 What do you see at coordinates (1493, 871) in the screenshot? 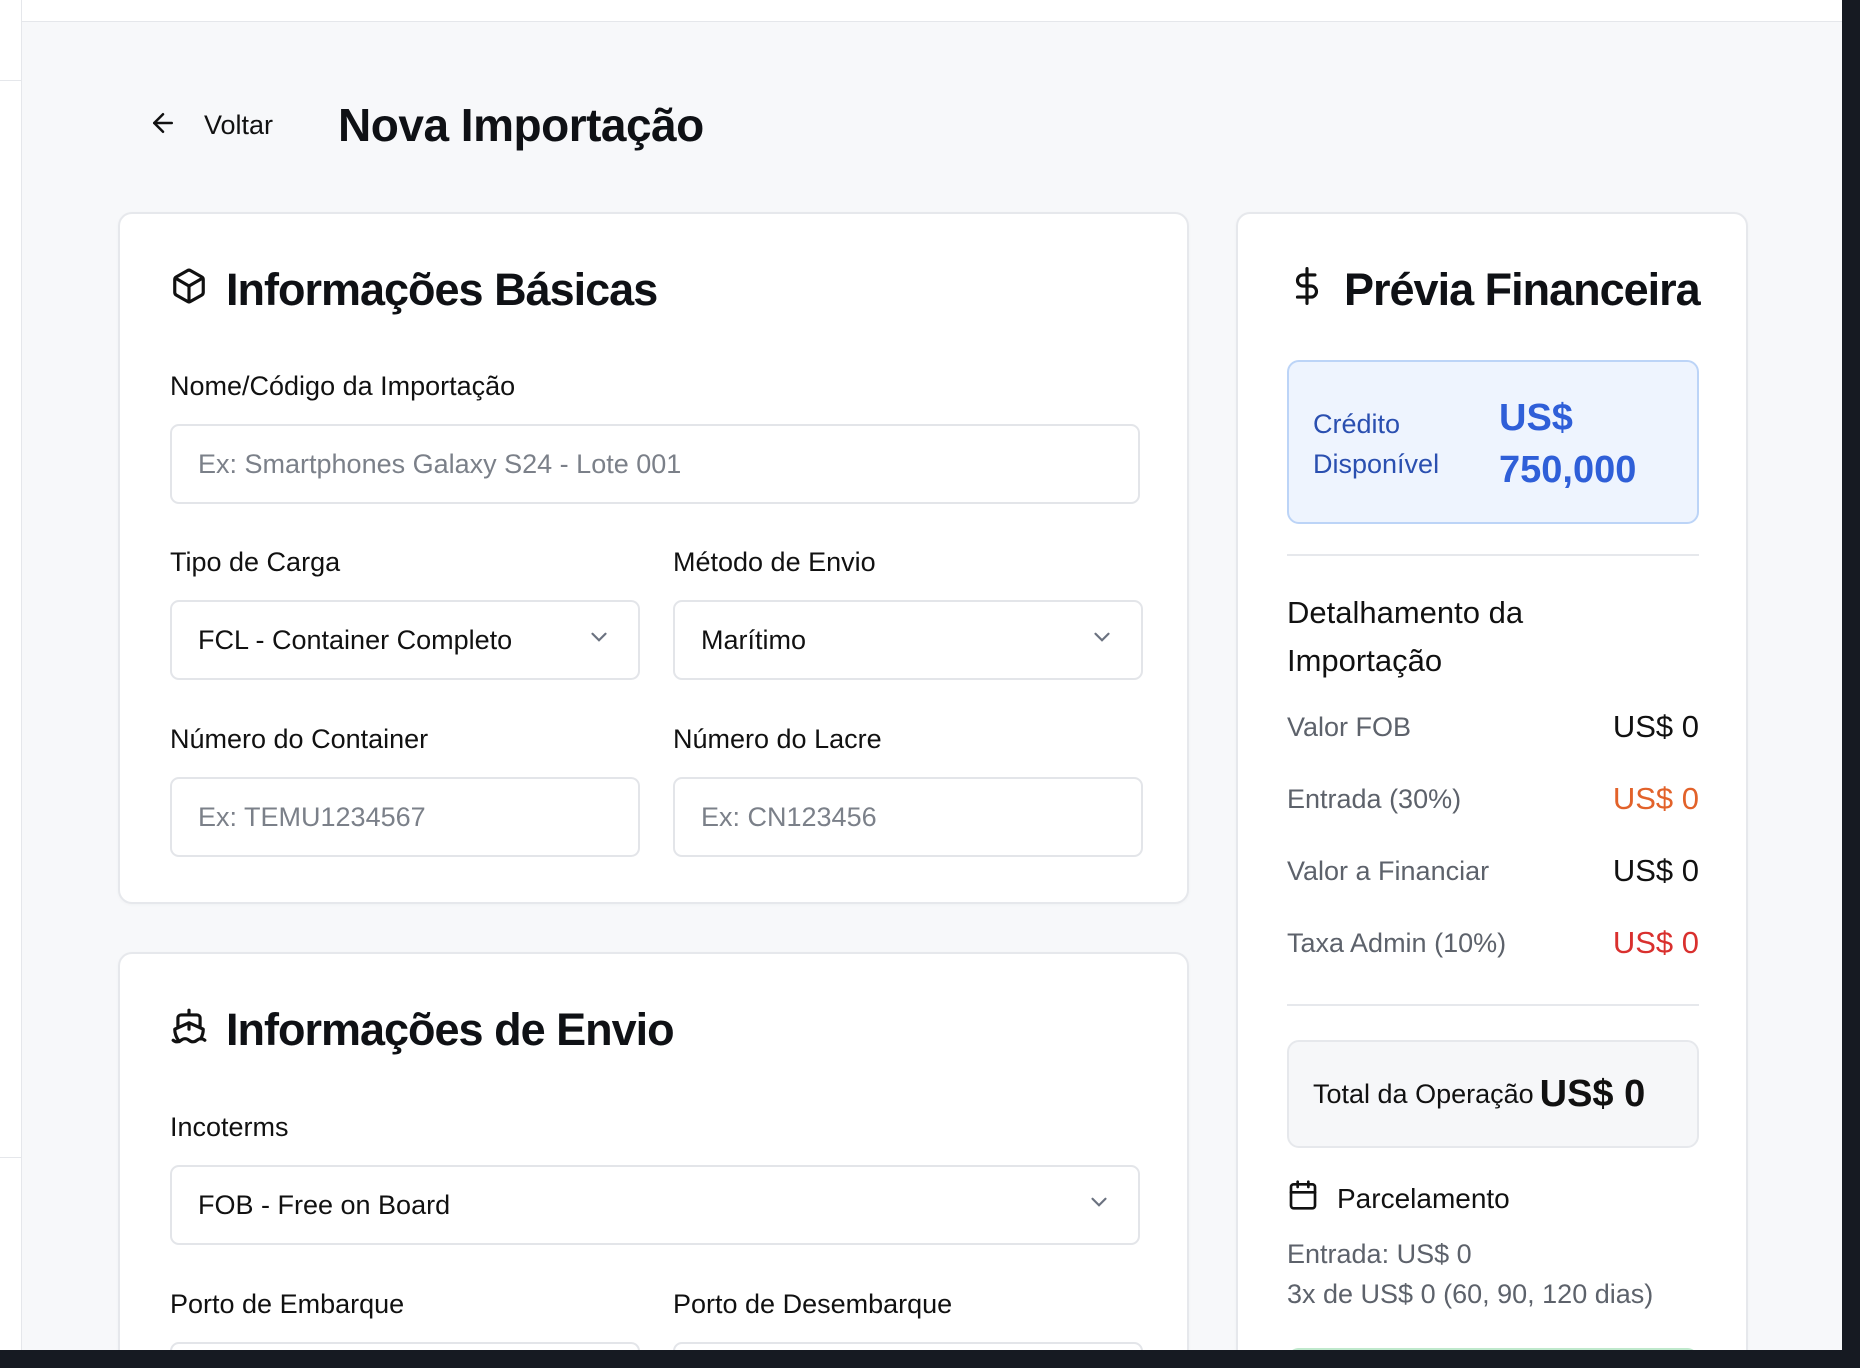
I see `finance-amount-row: Valor a Financiar US$ 0` at bounding box center [1493, 871].